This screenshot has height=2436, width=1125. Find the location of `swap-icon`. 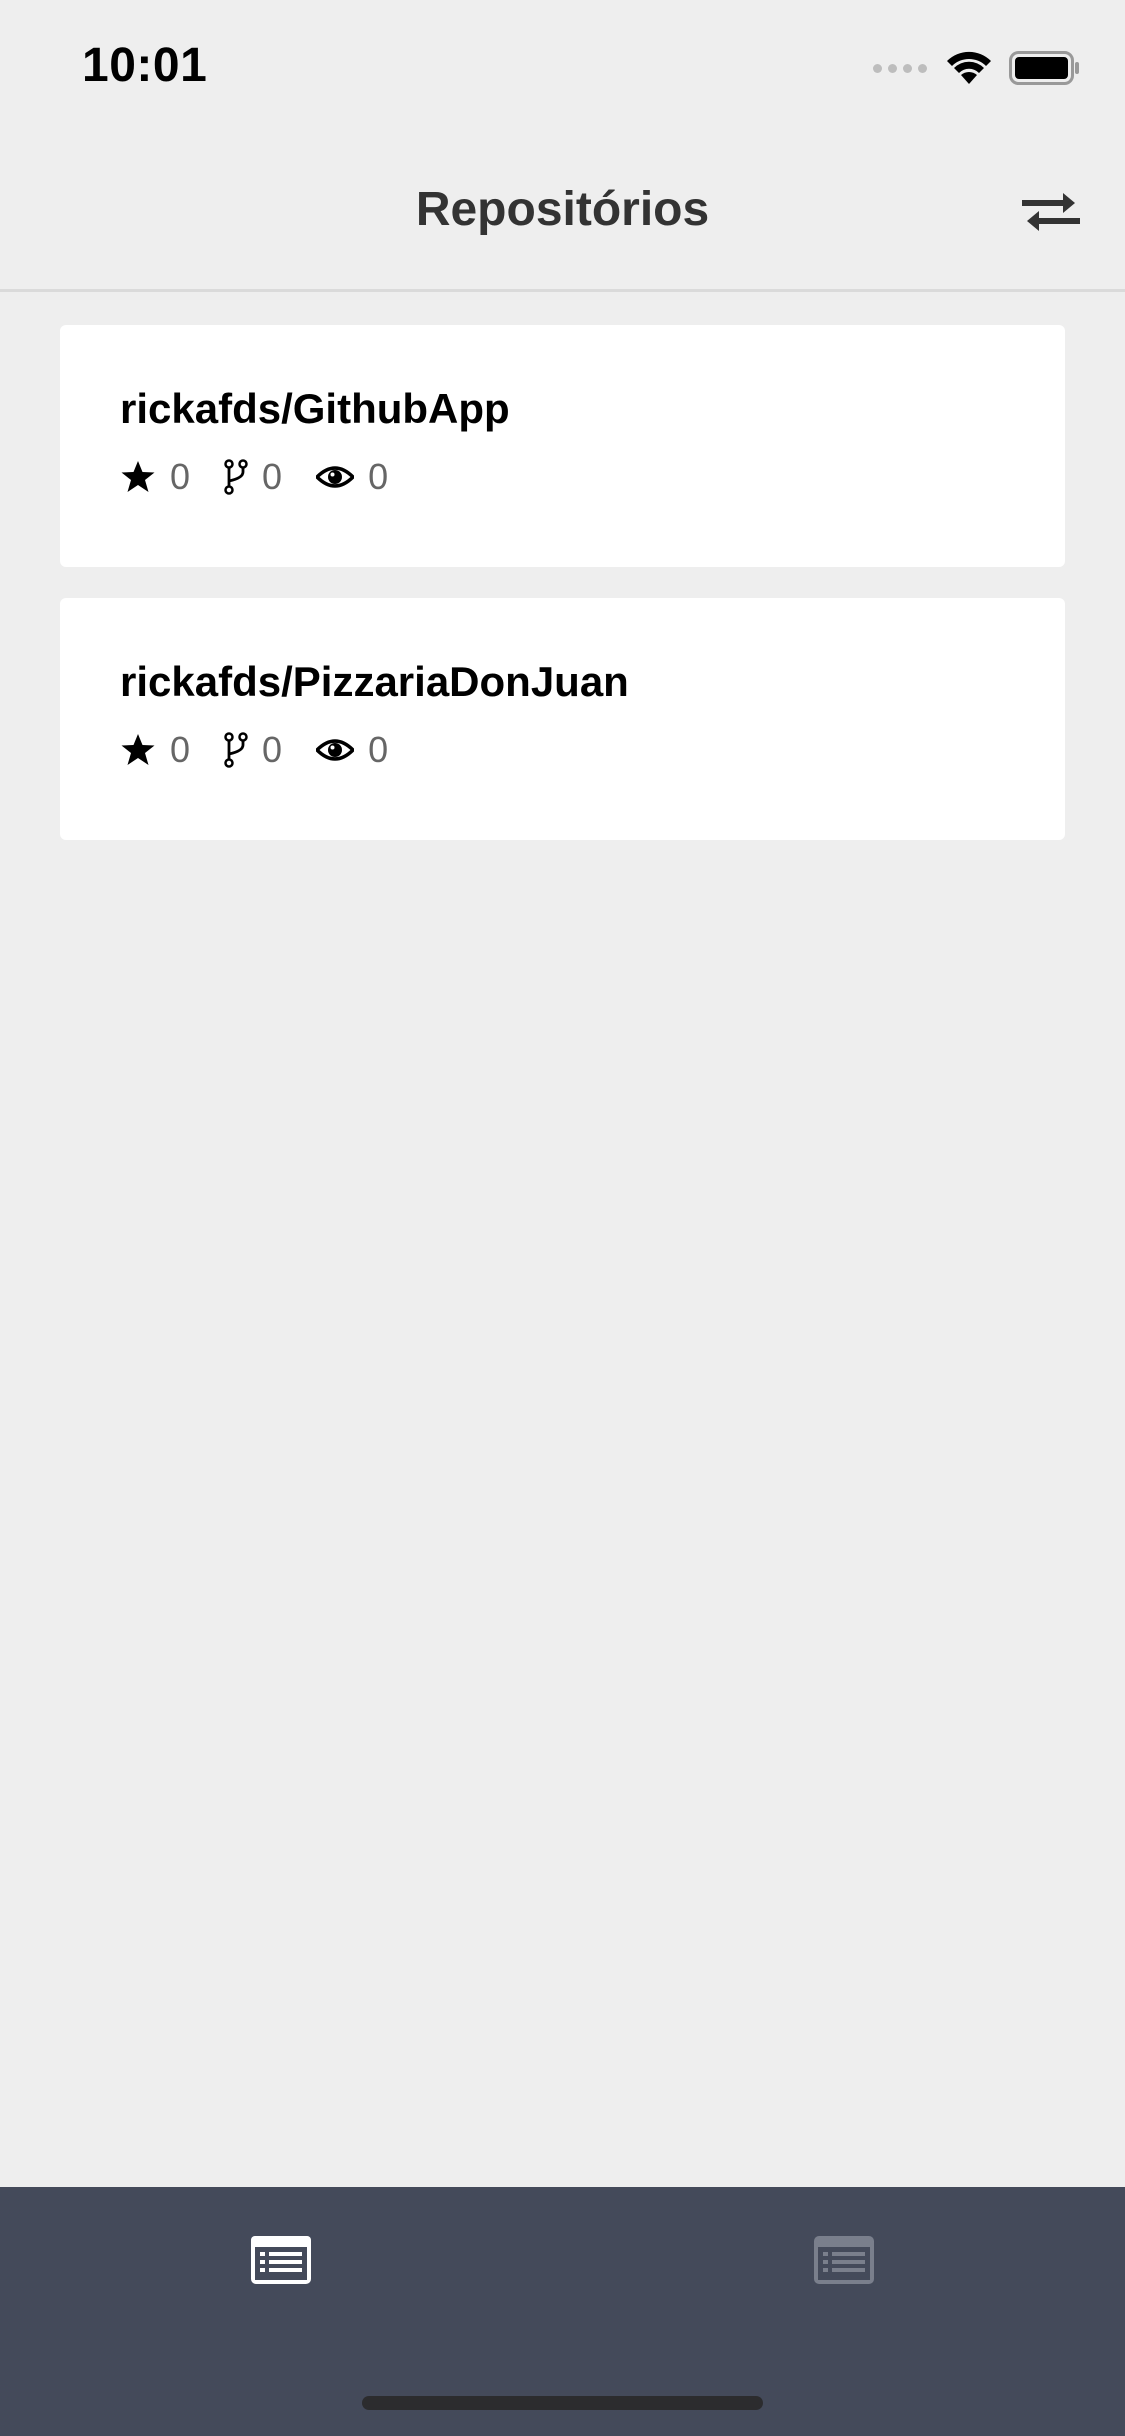

swap-icon is located at coordinates (1051, 212).